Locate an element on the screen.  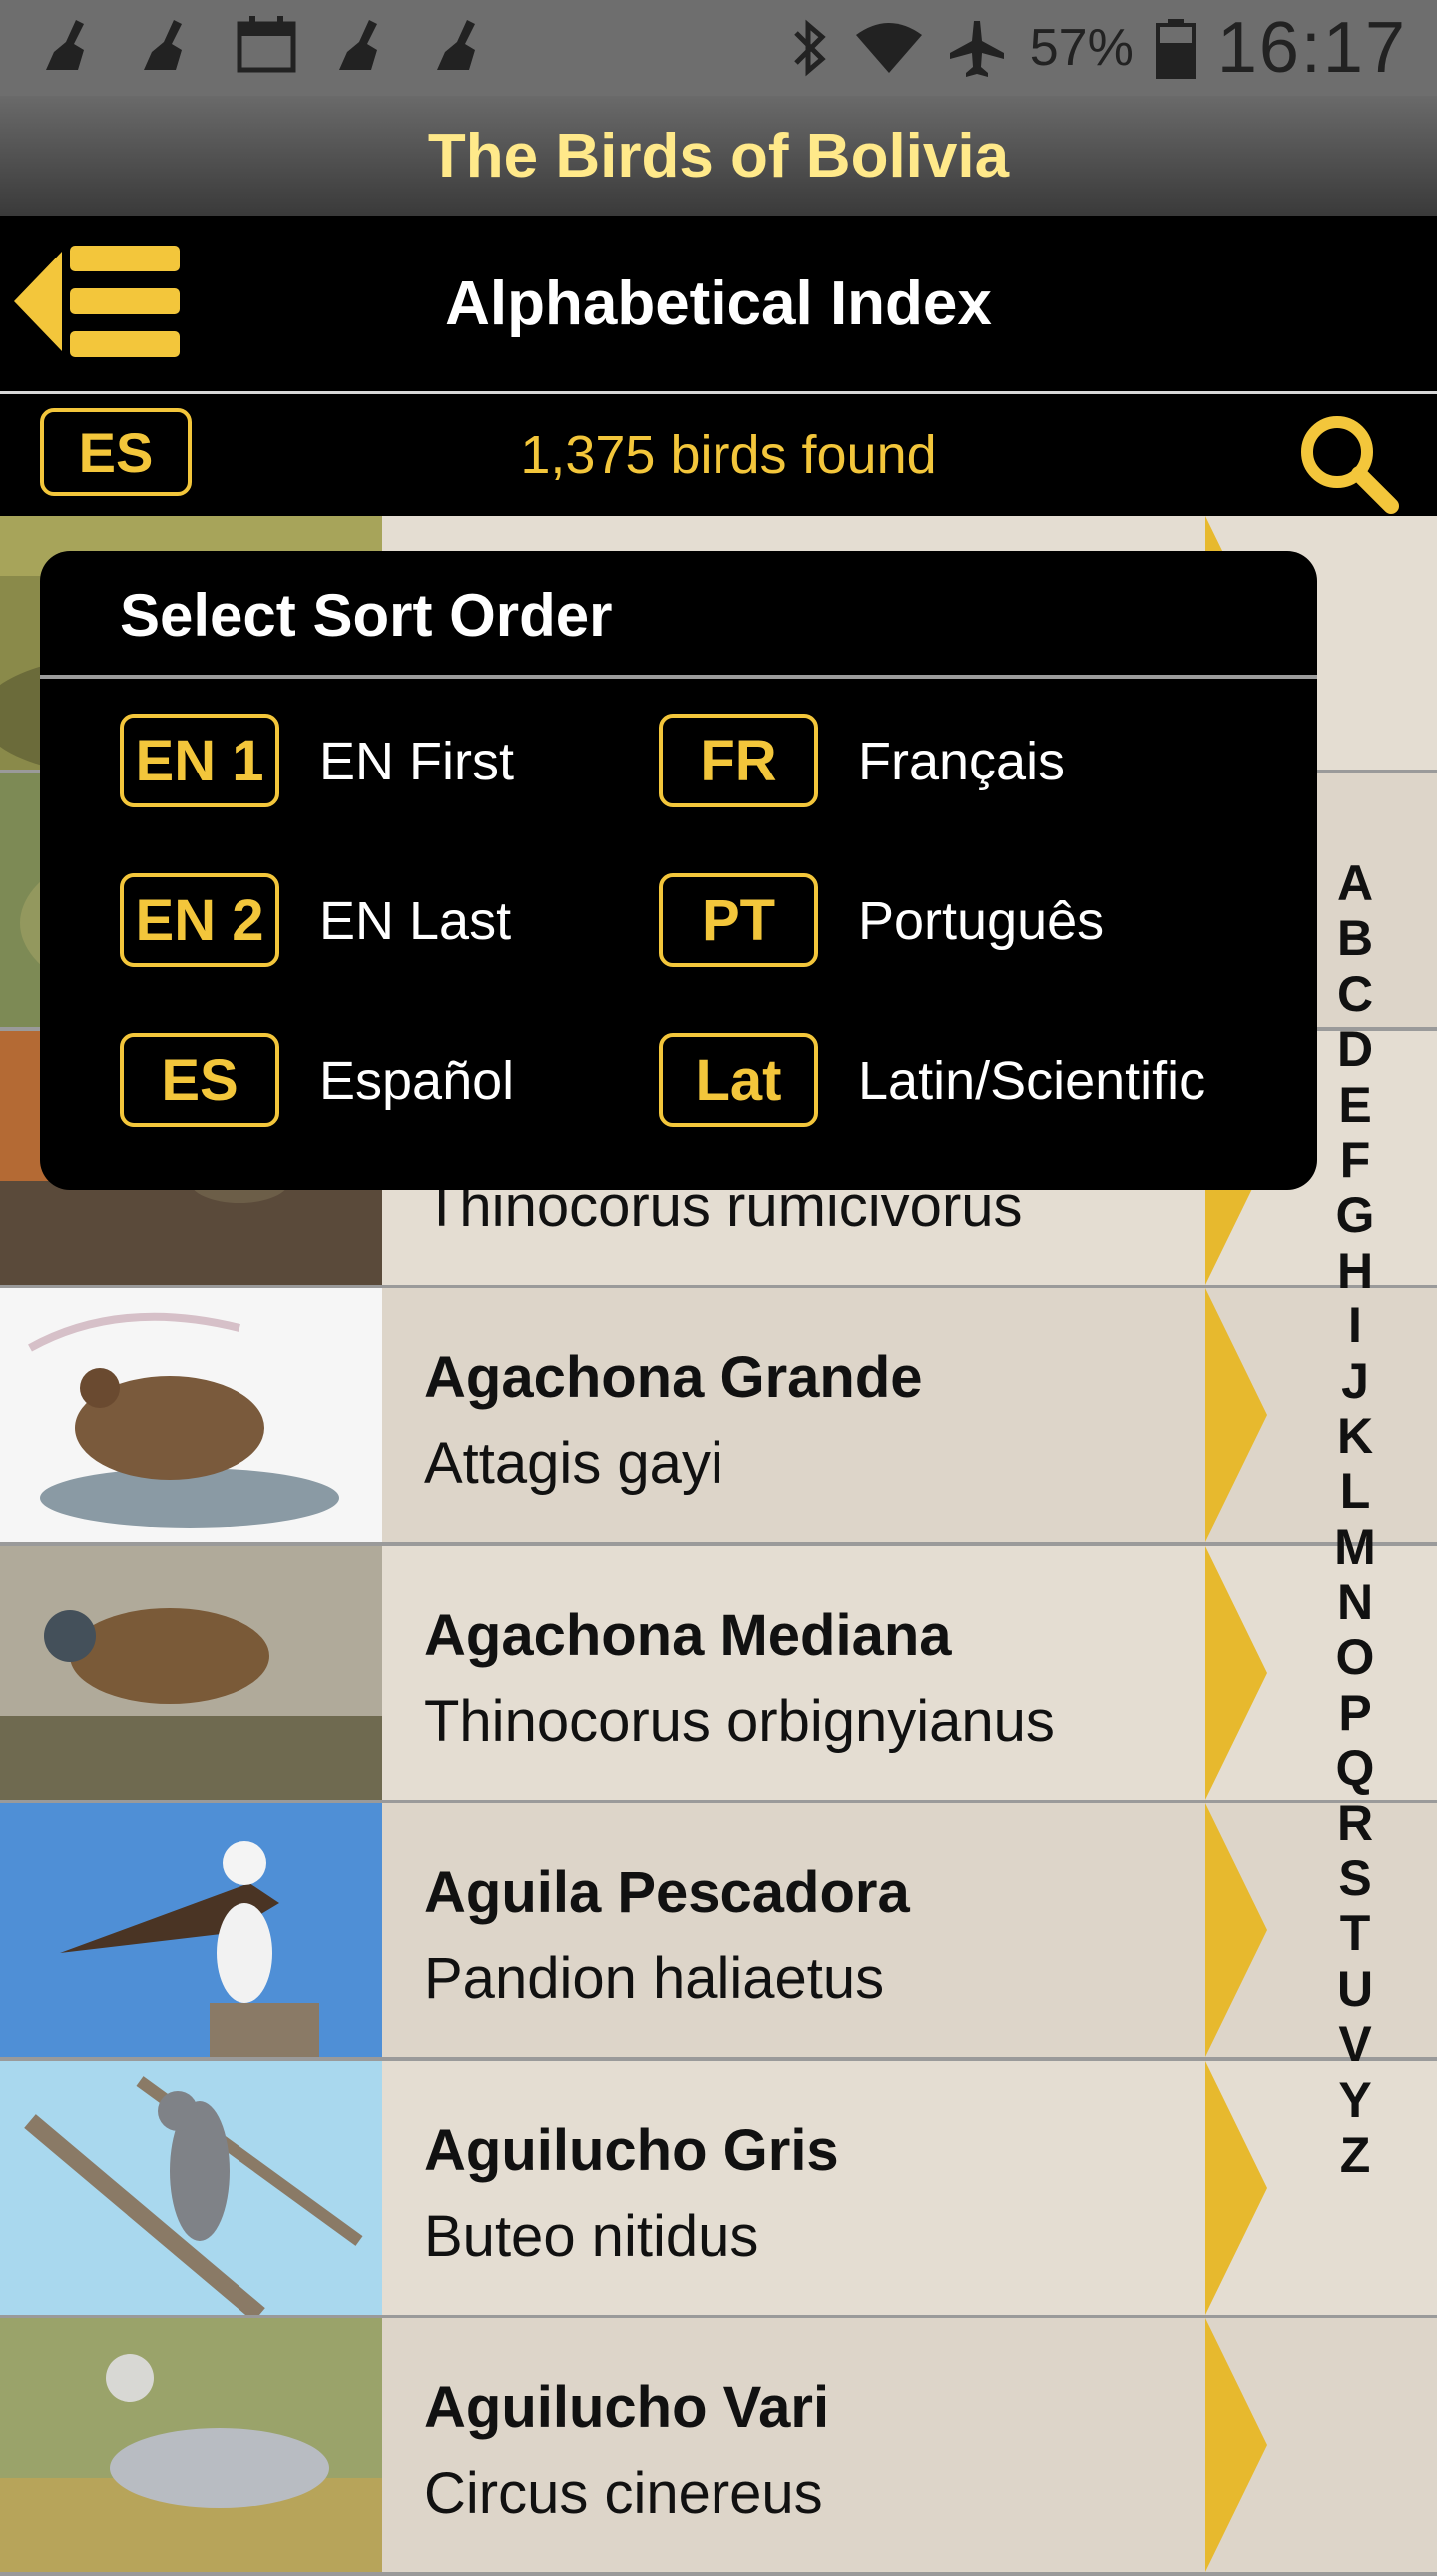
app-title-bar: The Birds of Bolivia is located at coordinates (718, 156).